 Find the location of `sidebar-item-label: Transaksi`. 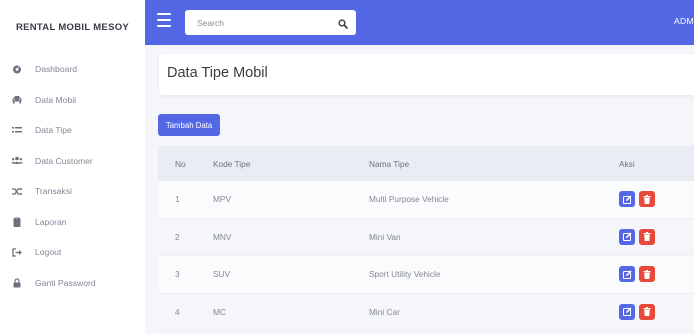

sidebar-item-label: Transaksi is located at coordinates (53, 191).